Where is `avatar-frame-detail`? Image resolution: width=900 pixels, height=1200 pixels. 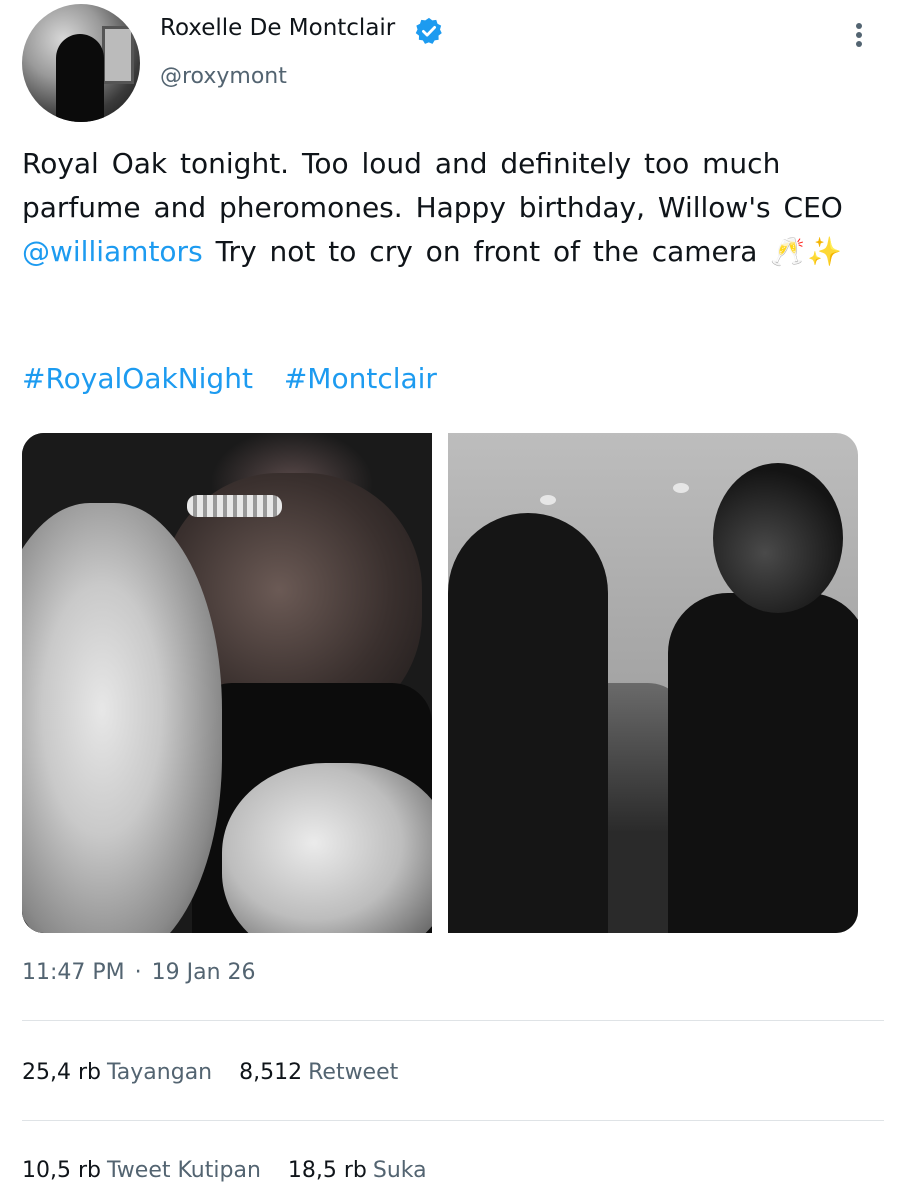
avatar-frame-detail is located at coordinates (118, 55).